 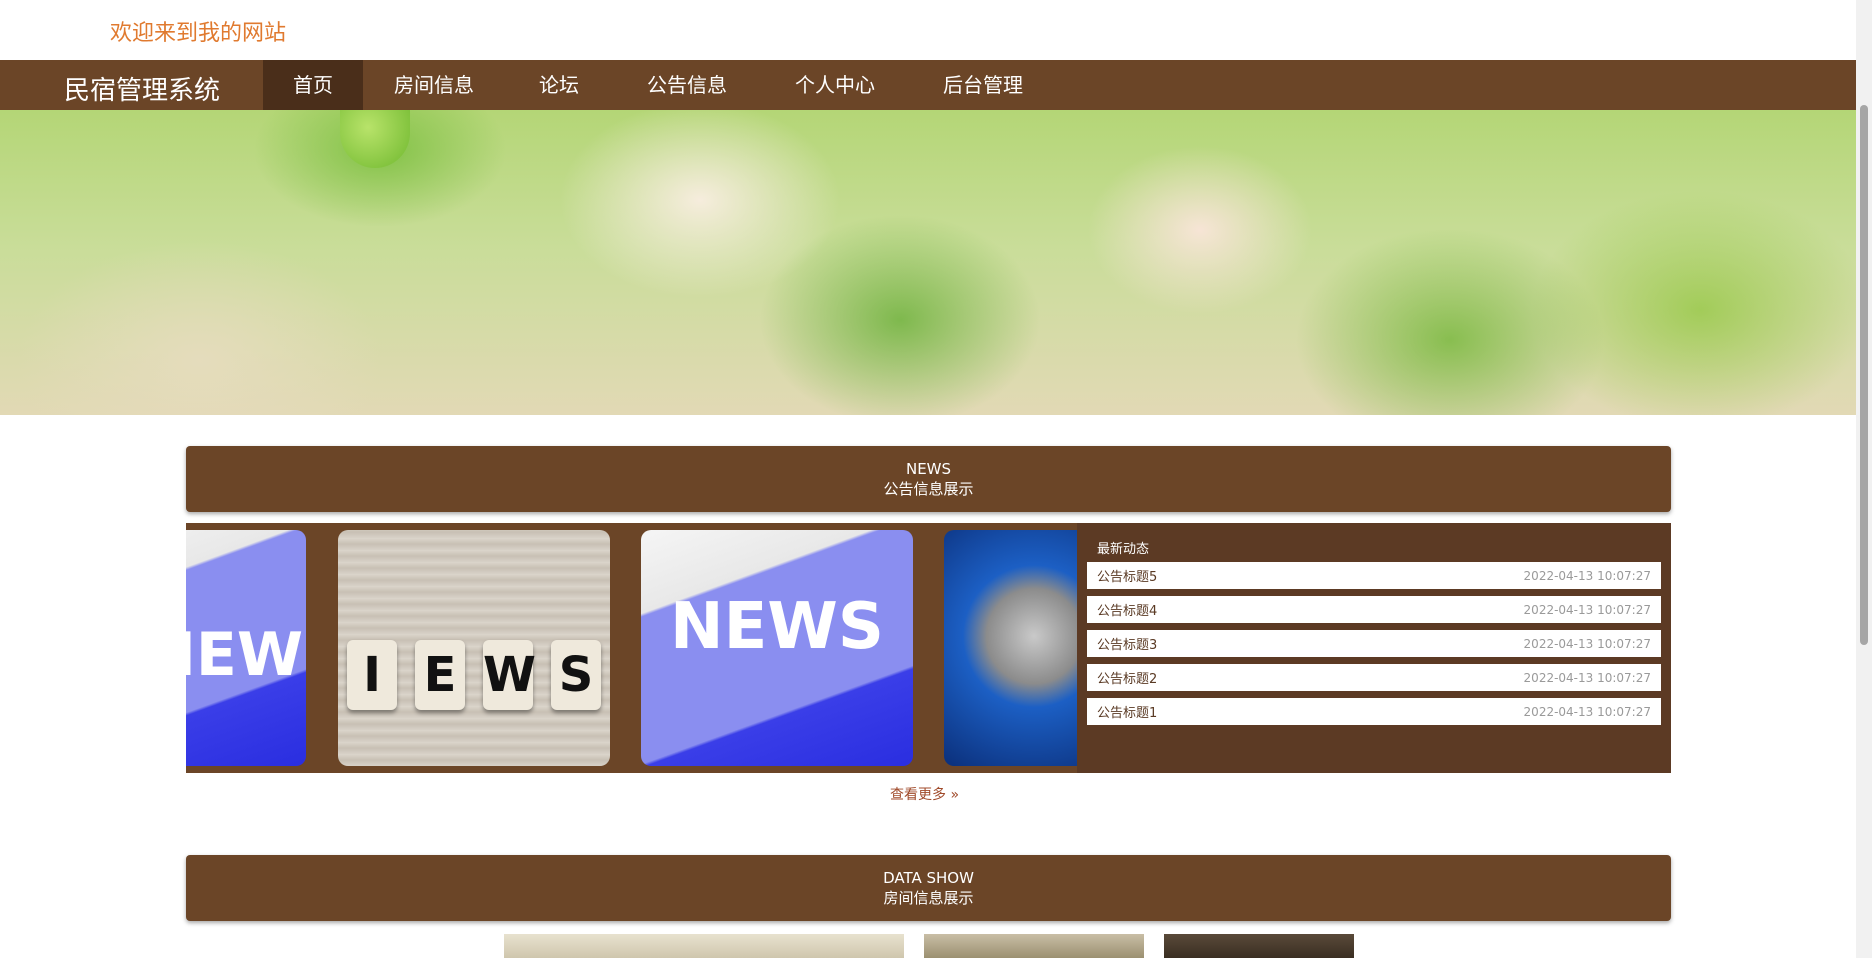 What do you see at coordinates (372, 675) in the screenshot?
I see `die: I` at bounding box center [372, 675].